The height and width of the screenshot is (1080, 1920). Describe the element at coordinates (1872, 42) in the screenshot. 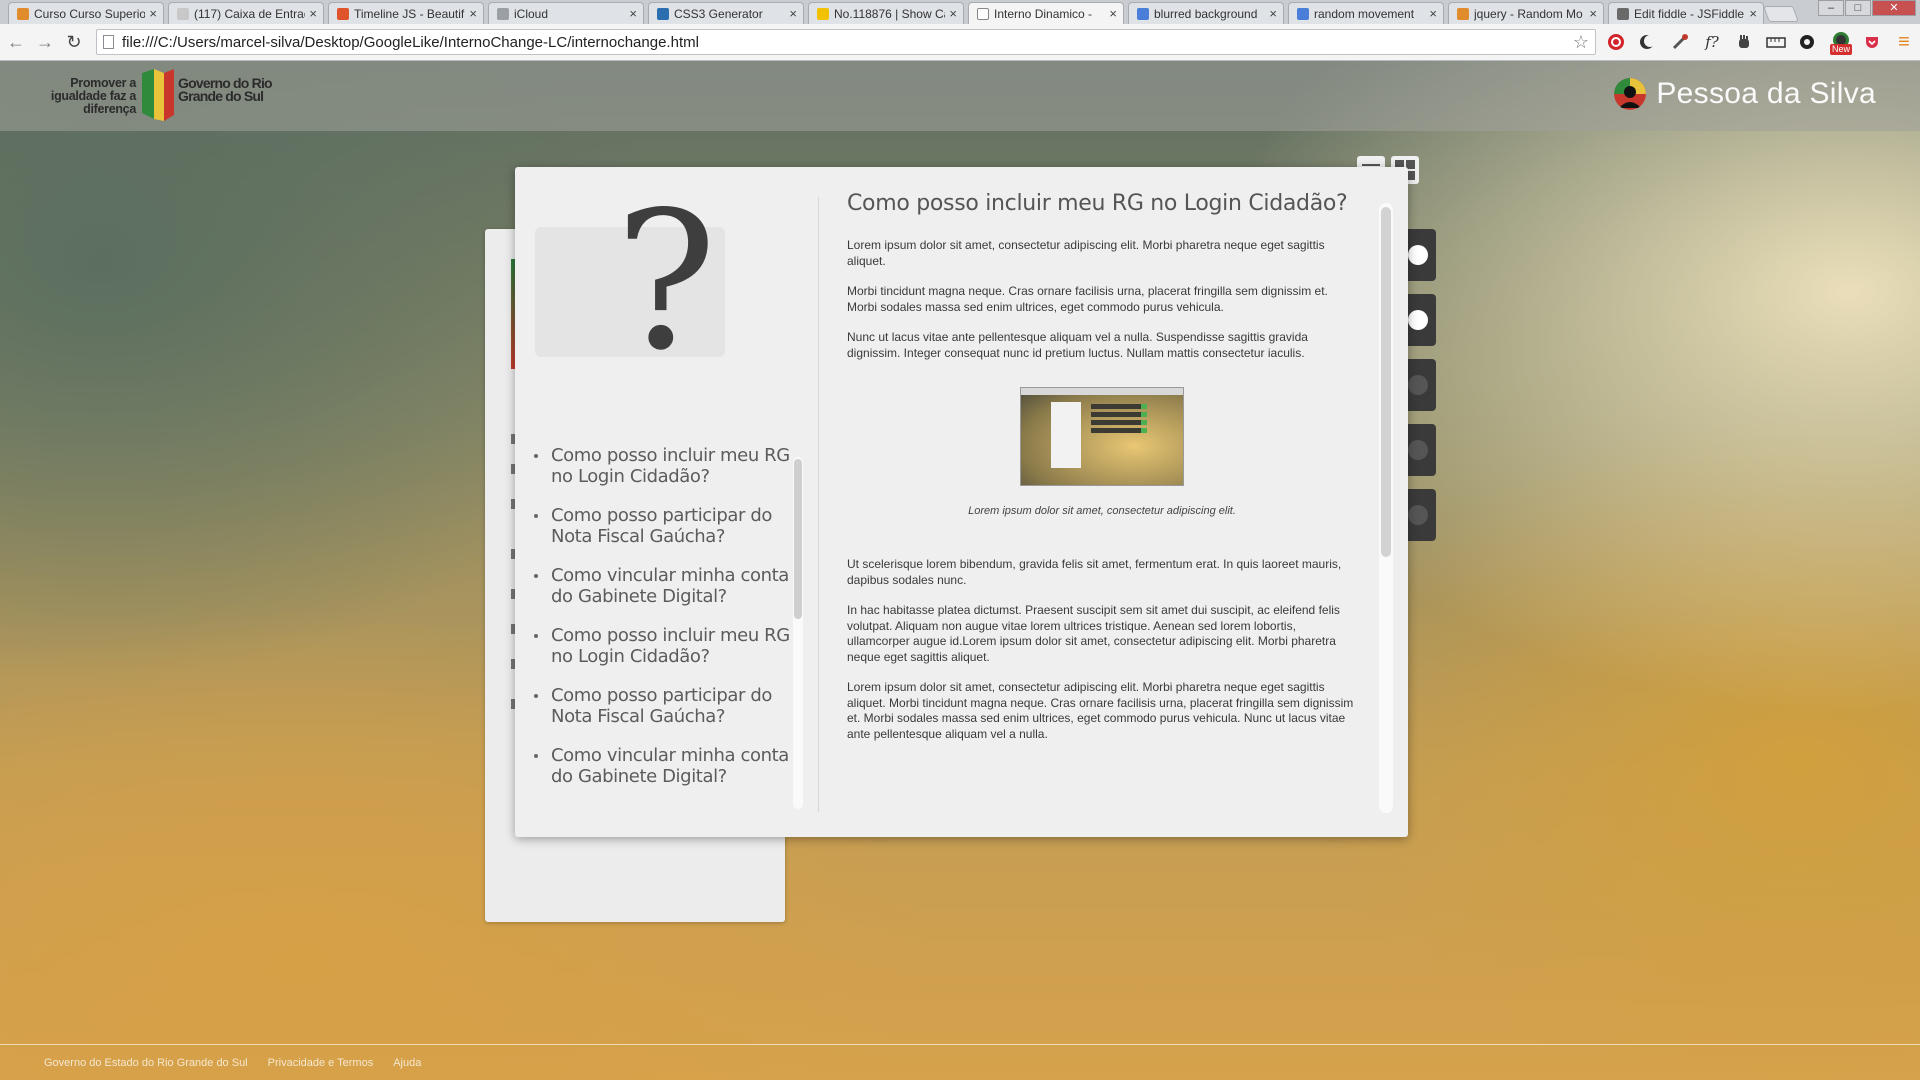

I see `extension-pocket-icon` at that location.